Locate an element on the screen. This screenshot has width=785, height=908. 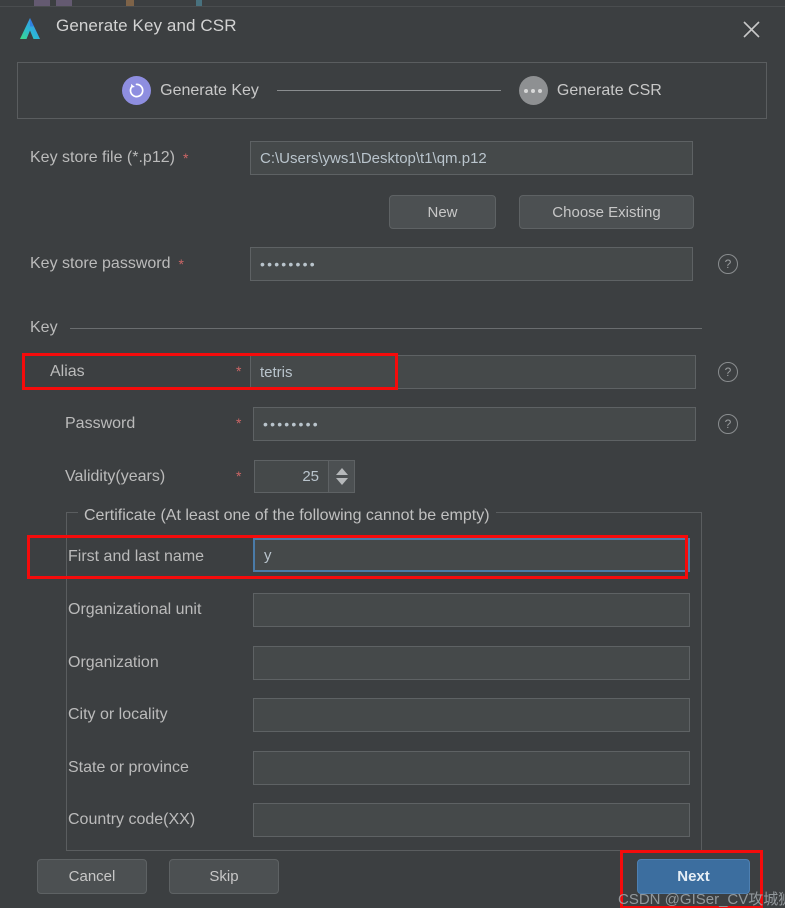
chevron-down-icon is located at coordinates (341, 481).